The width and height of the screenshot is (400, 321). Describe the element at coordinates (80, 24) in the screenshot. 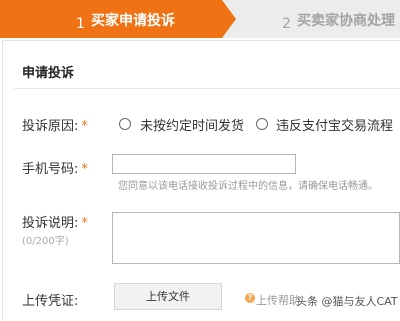

I see `step-1-number: 1` at that location.